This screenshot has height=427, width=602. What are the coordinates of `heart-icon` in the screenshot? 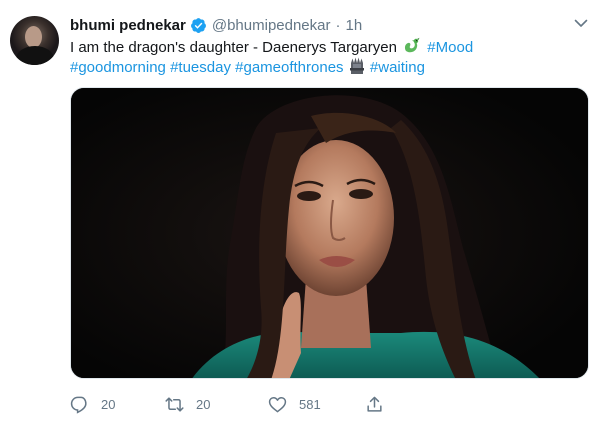 It's located at (277, 404).